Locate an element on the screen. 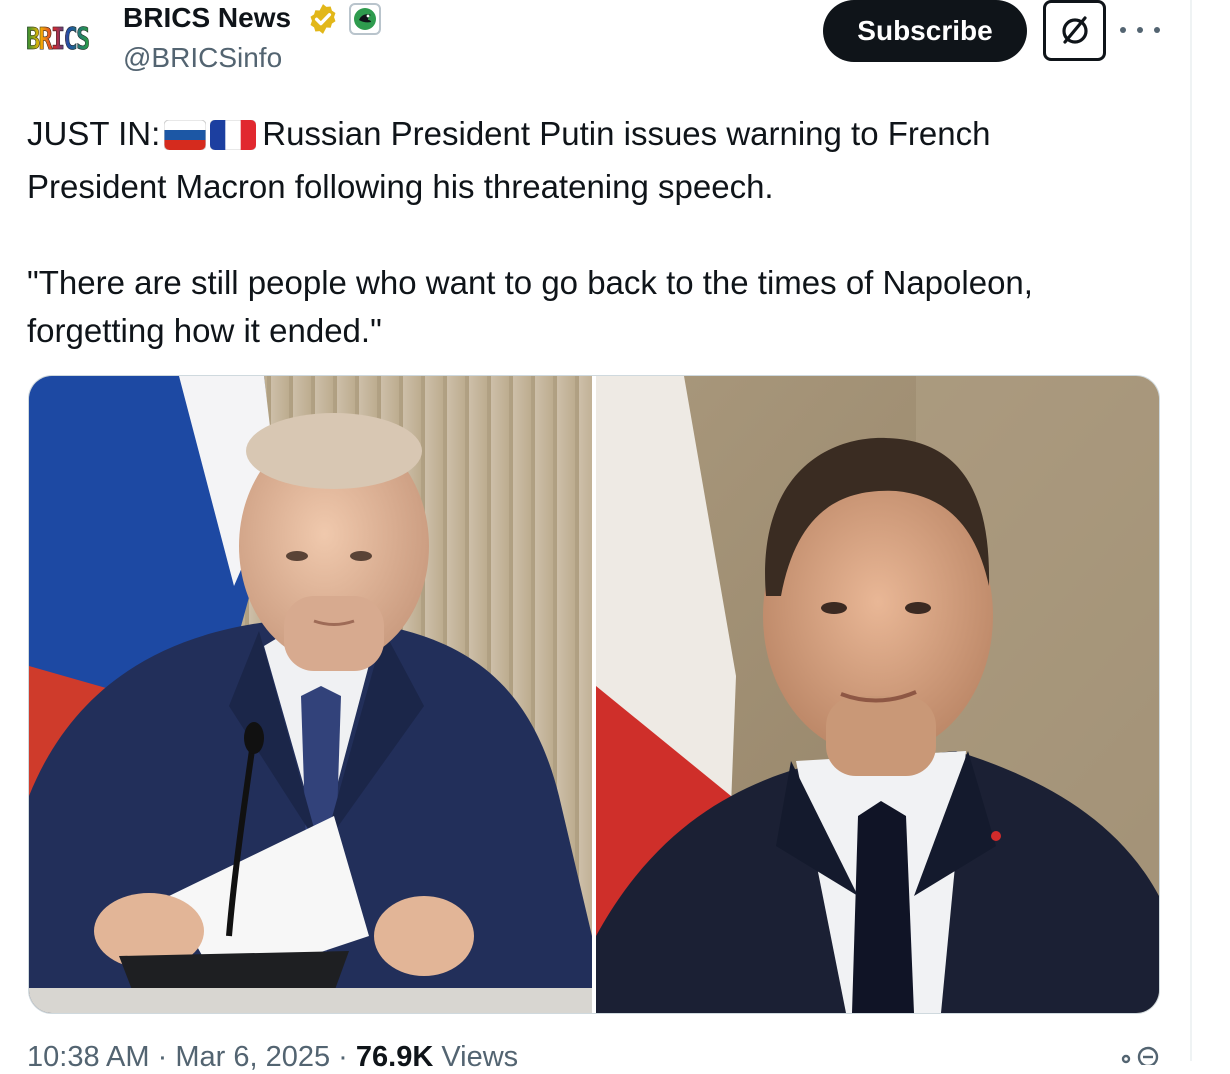  affiliate-badge-icon is located at coordinates (365, 19).